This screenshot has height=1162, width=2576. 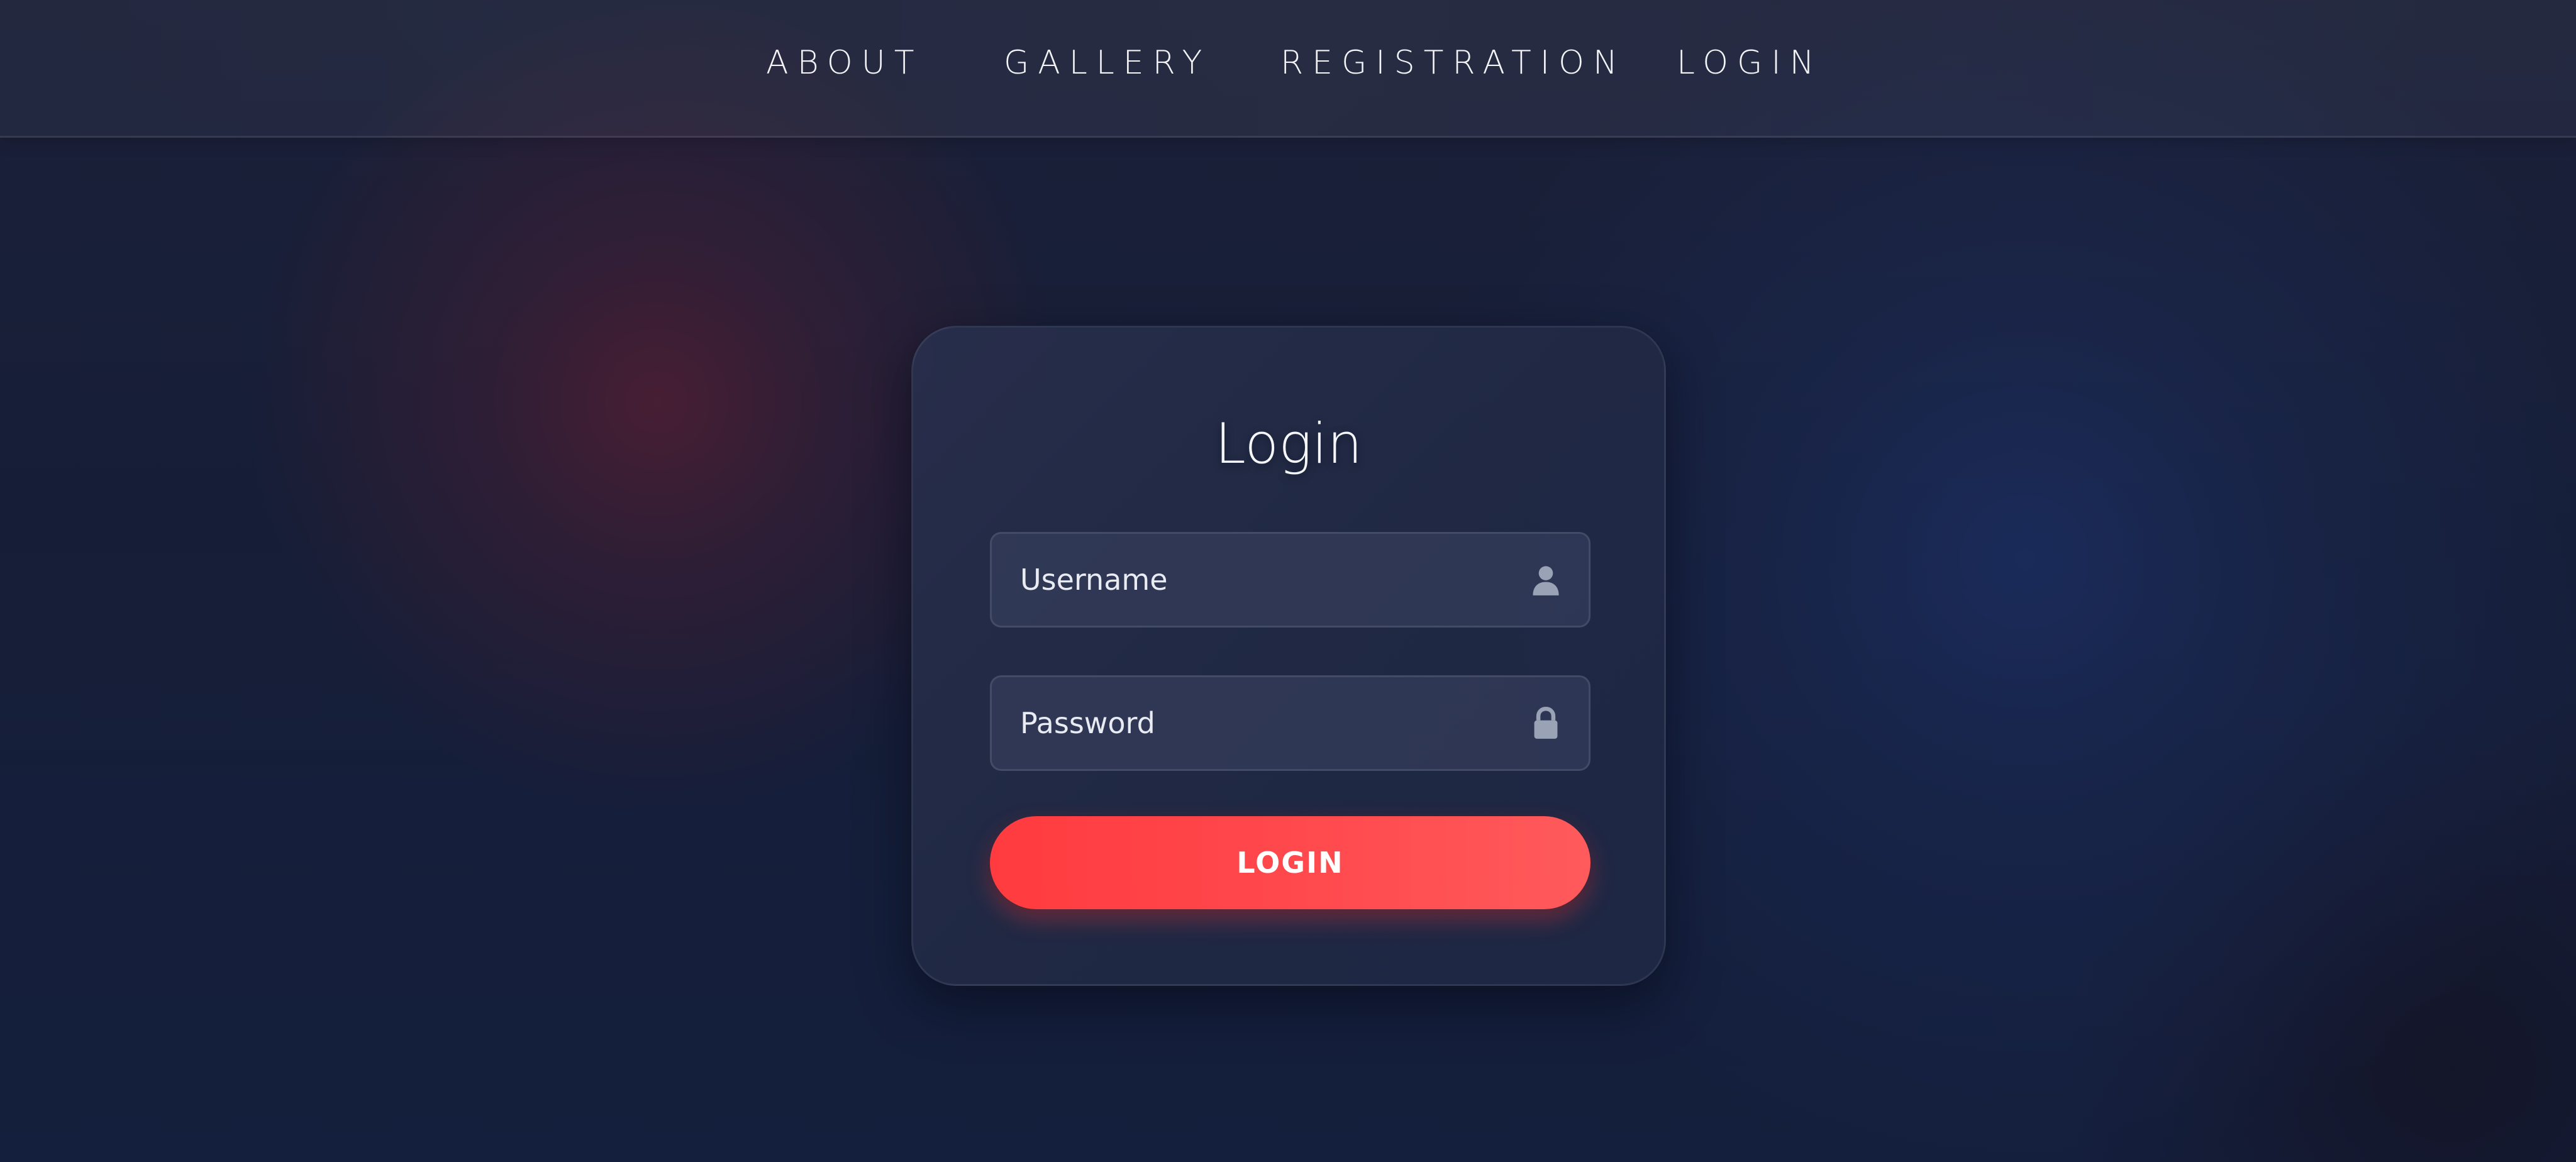 I want to click on password-field, so click(x=1290, y=723).